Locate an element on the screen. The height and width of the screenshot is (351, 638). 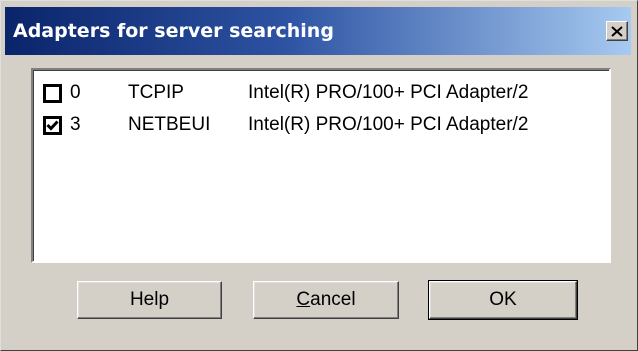
help-button-label: Help is located at coordinates (149, 299).